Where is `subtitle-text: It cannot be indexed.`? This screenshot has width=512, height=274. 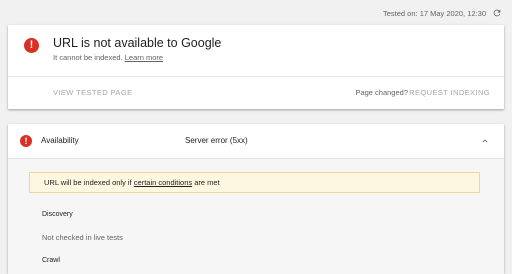
subtitle-text: It cannot be indexed. is located at coordinates (88, 57).